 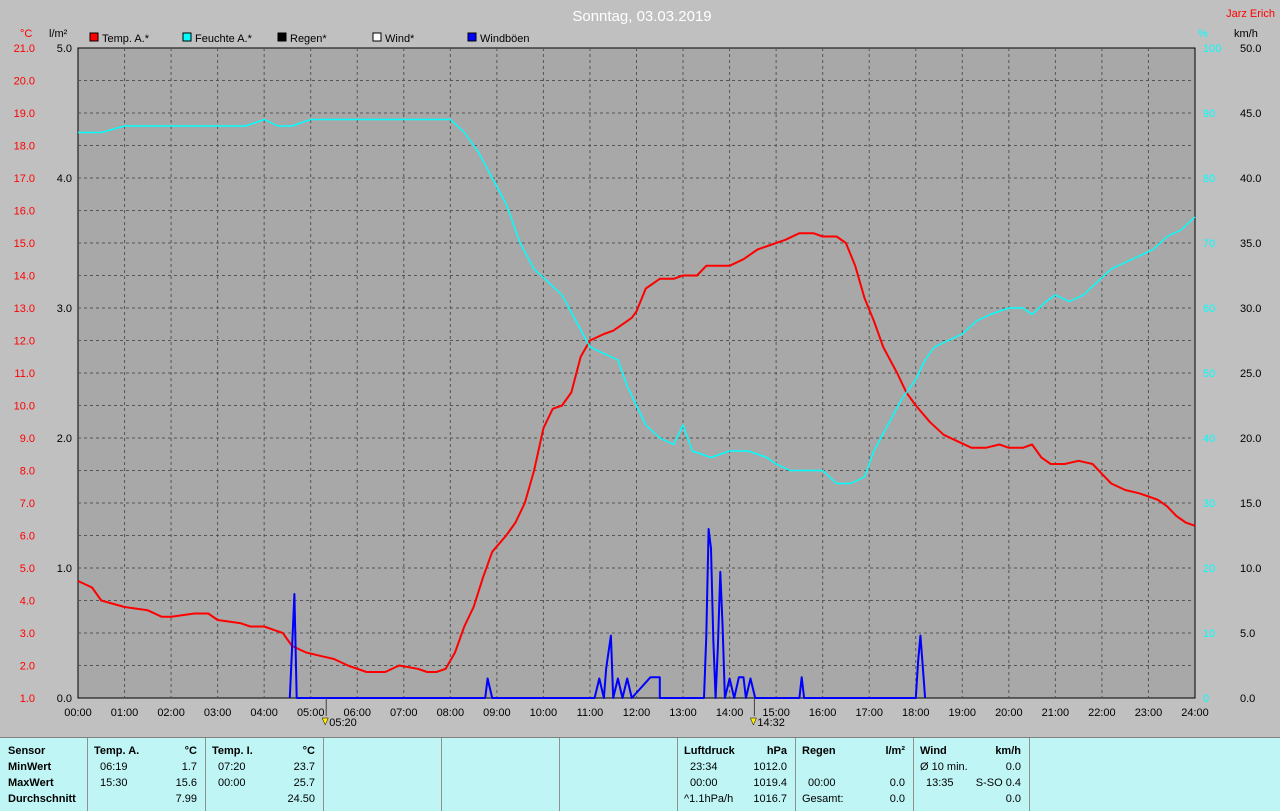 What do you see at coordinates (590, 713) in the screenshot?
I see `time-tick-label: 11:00` at bounding box center [590, 713].